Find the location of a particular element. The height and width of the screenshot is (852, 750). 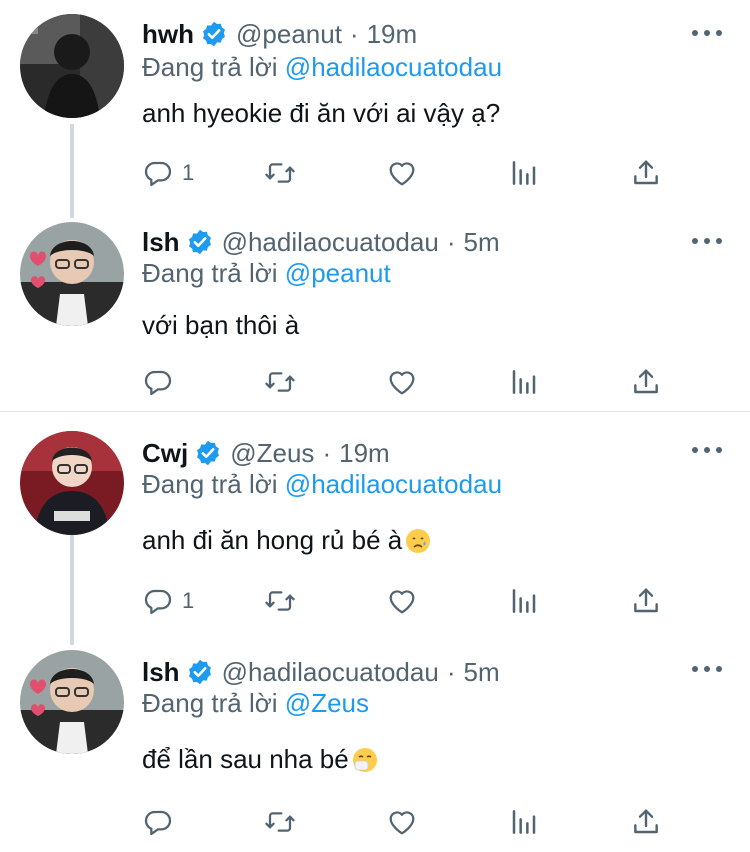

tweet-text: anh hyeokie đi ăn với ai vậy ạ? is located at coordinates (321, 113).